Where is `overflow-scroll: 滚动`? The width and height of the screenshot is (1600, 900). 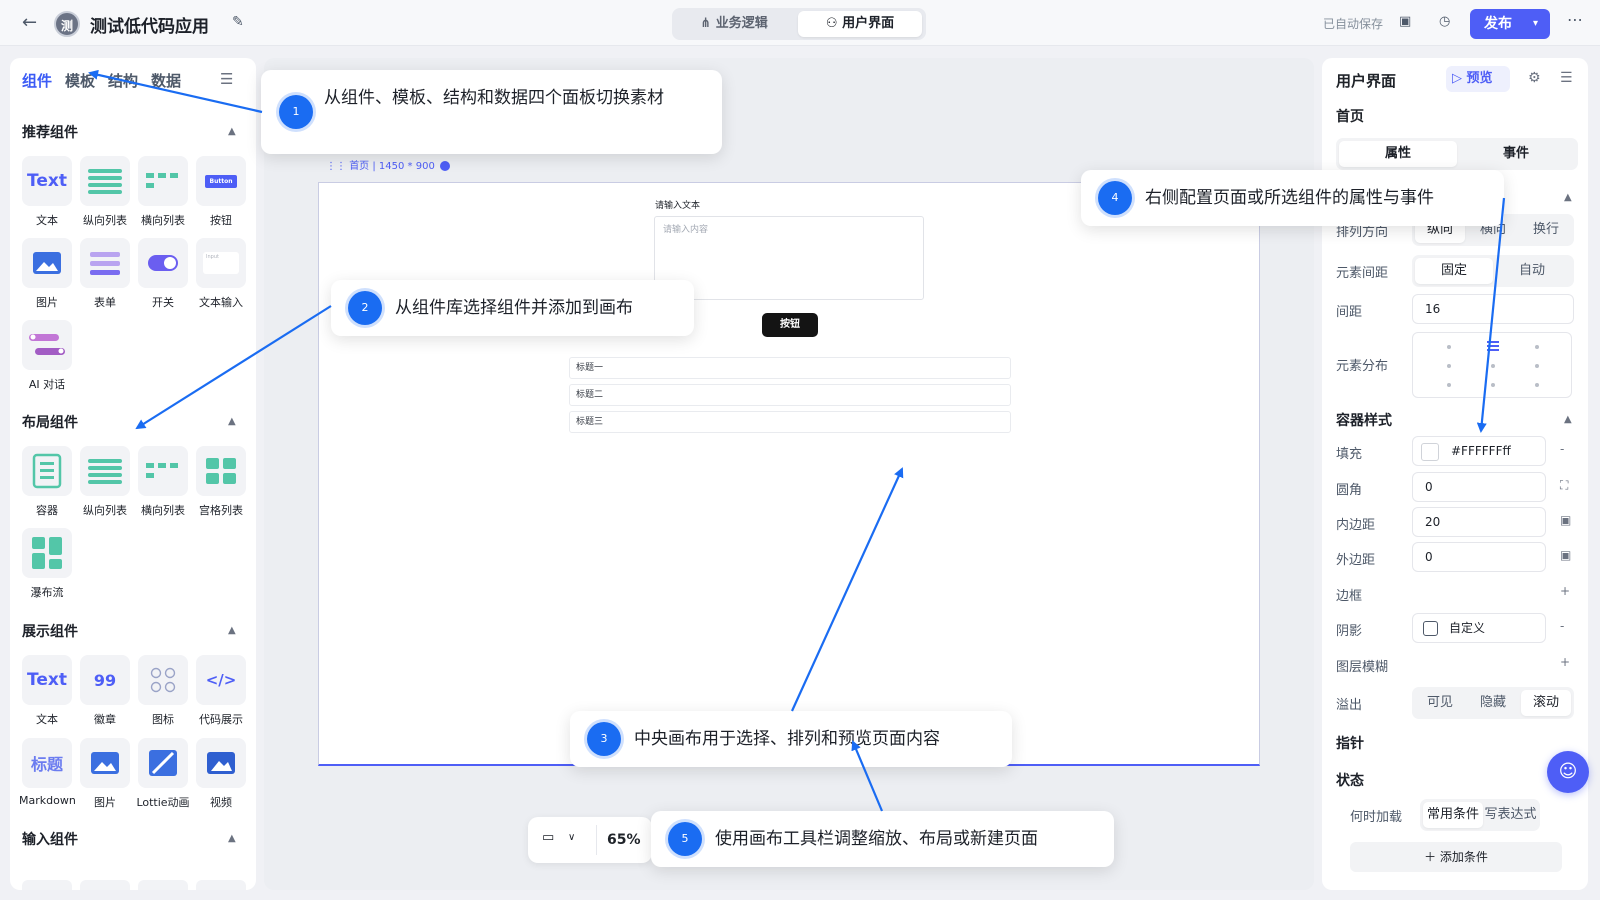
overflow-scroll: 滚动 is located at coordinates (1546, 703).